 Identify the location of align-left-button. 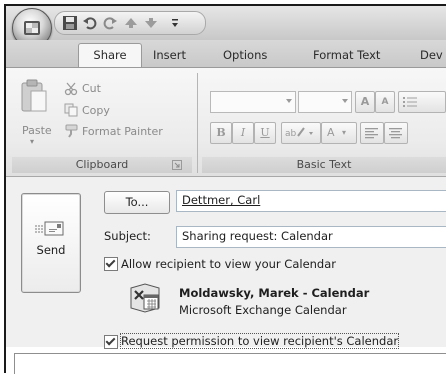
(372, 133).